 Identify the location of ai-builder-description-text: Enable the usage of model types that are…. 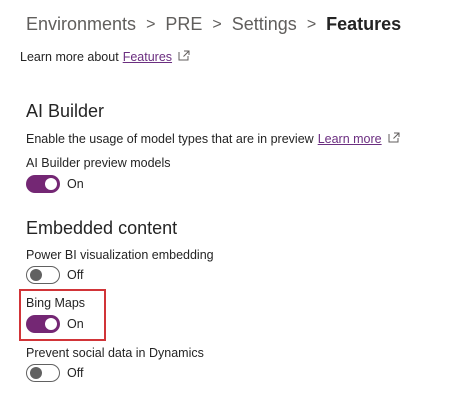
(170, 139).